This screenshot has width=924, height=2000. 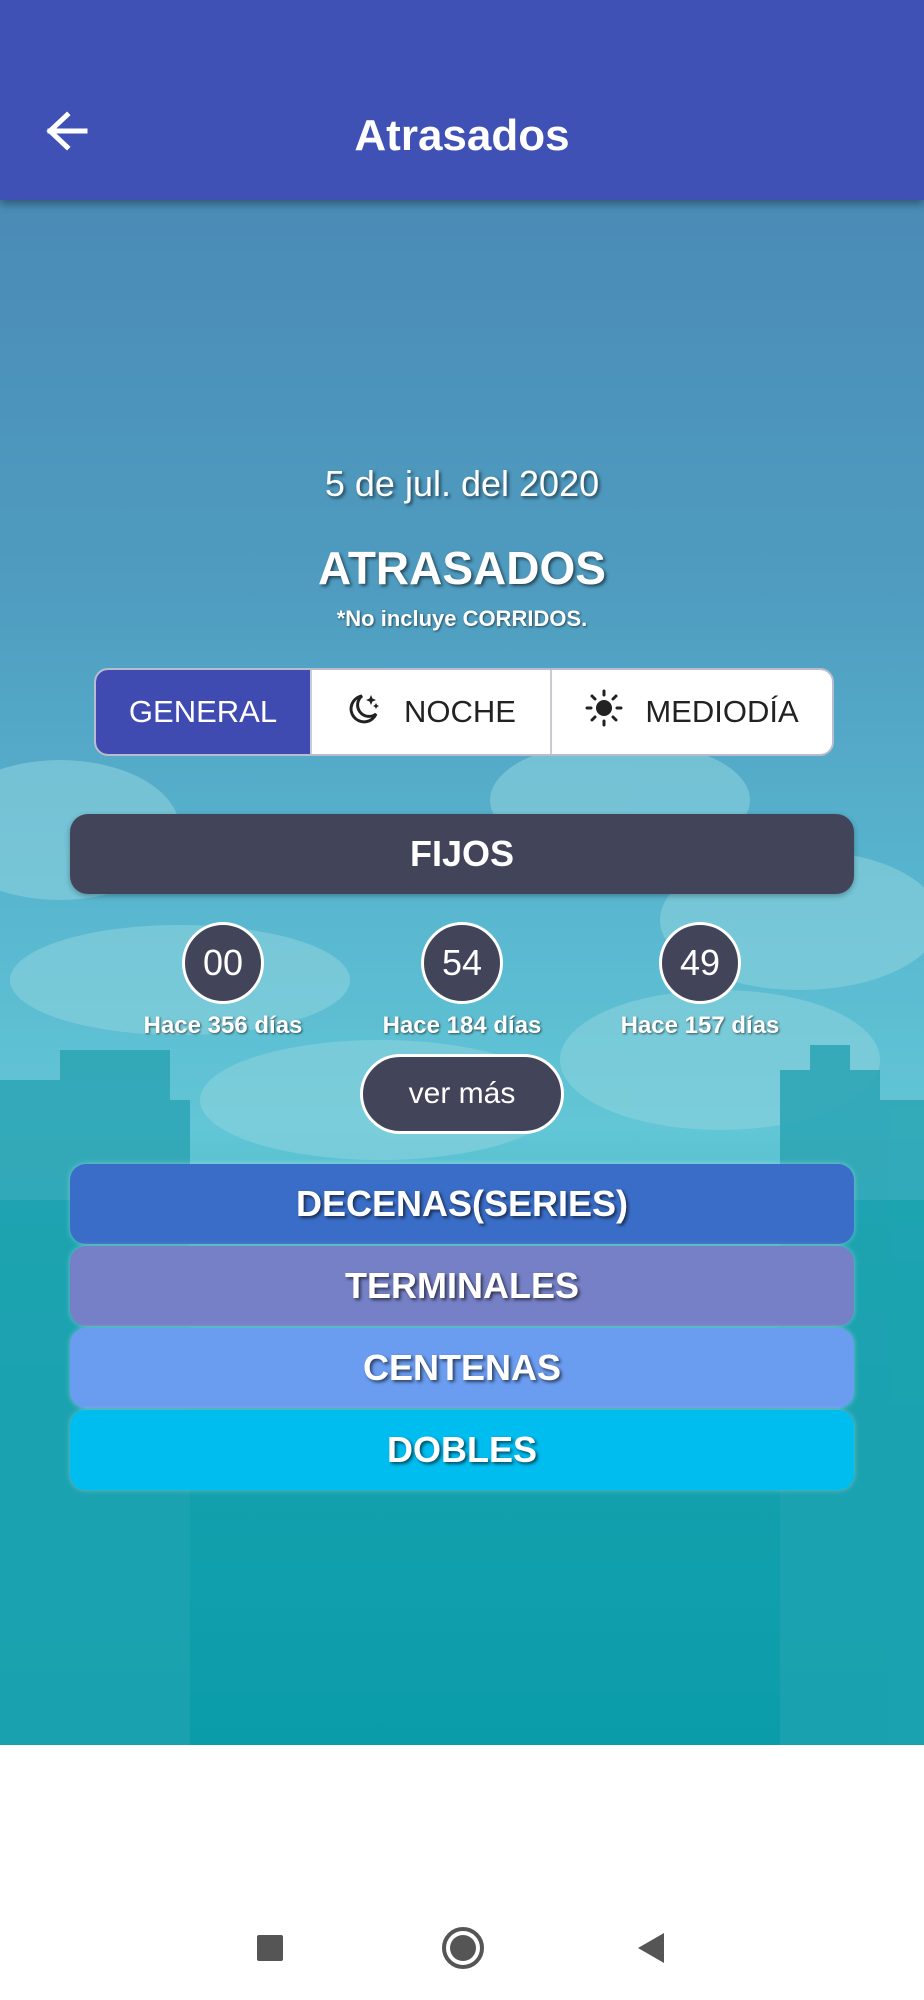 What do you see at coordinates (460, 711) in the screenshot?
I see `segment-noche-label: NOCHE` at bounding box center [460, 711].